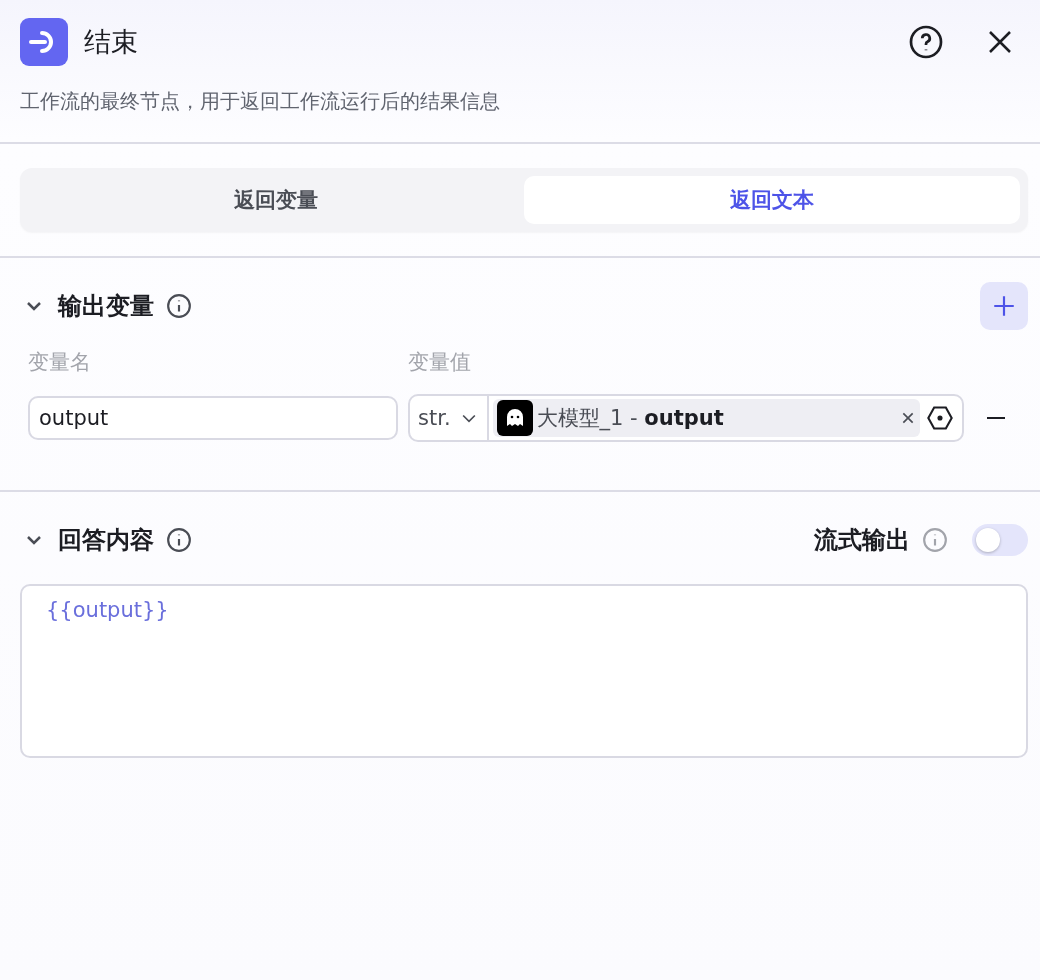  I want to click on type-select: str., so click(449, 418).